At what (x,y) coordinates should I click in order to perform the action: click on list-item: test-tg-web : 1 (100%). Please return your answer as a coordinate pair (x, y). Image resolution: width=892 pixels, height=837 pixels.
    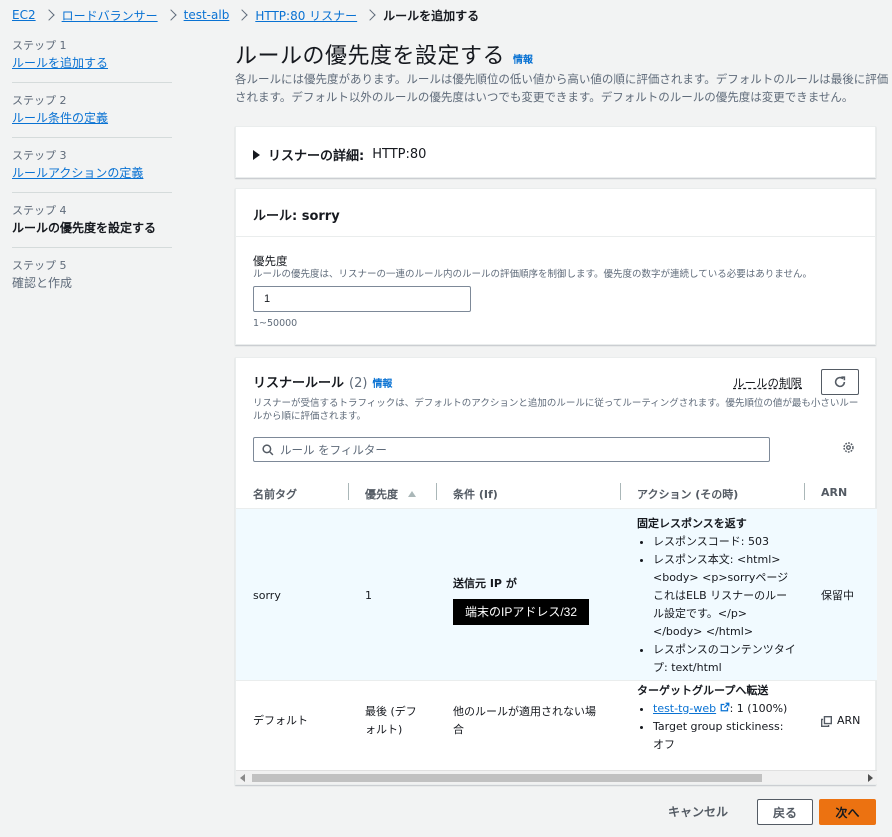
    Looking at the image, I should click on (725, 709).